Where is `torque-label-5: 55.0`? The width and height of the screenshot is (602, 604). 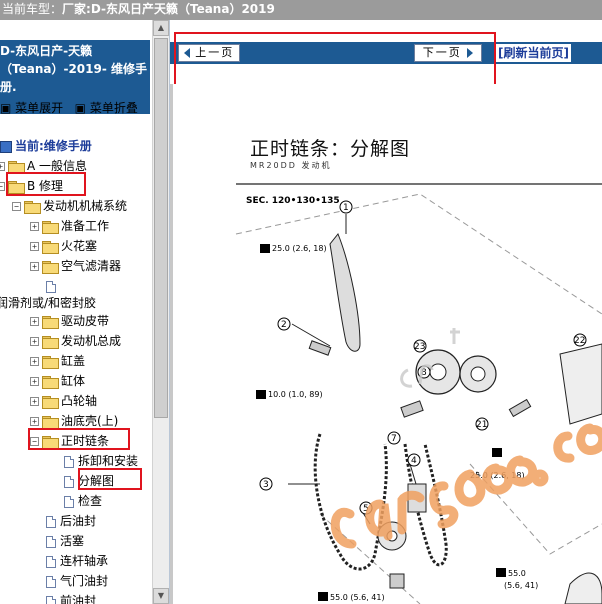
torque-label-5: 55.0 is located at coordinates (517, 573).